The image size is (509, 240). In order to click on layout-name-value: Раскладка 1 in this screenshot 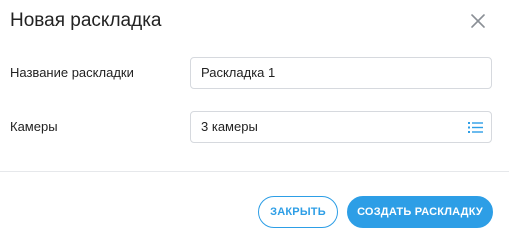, I will do `click(238, 72)`.